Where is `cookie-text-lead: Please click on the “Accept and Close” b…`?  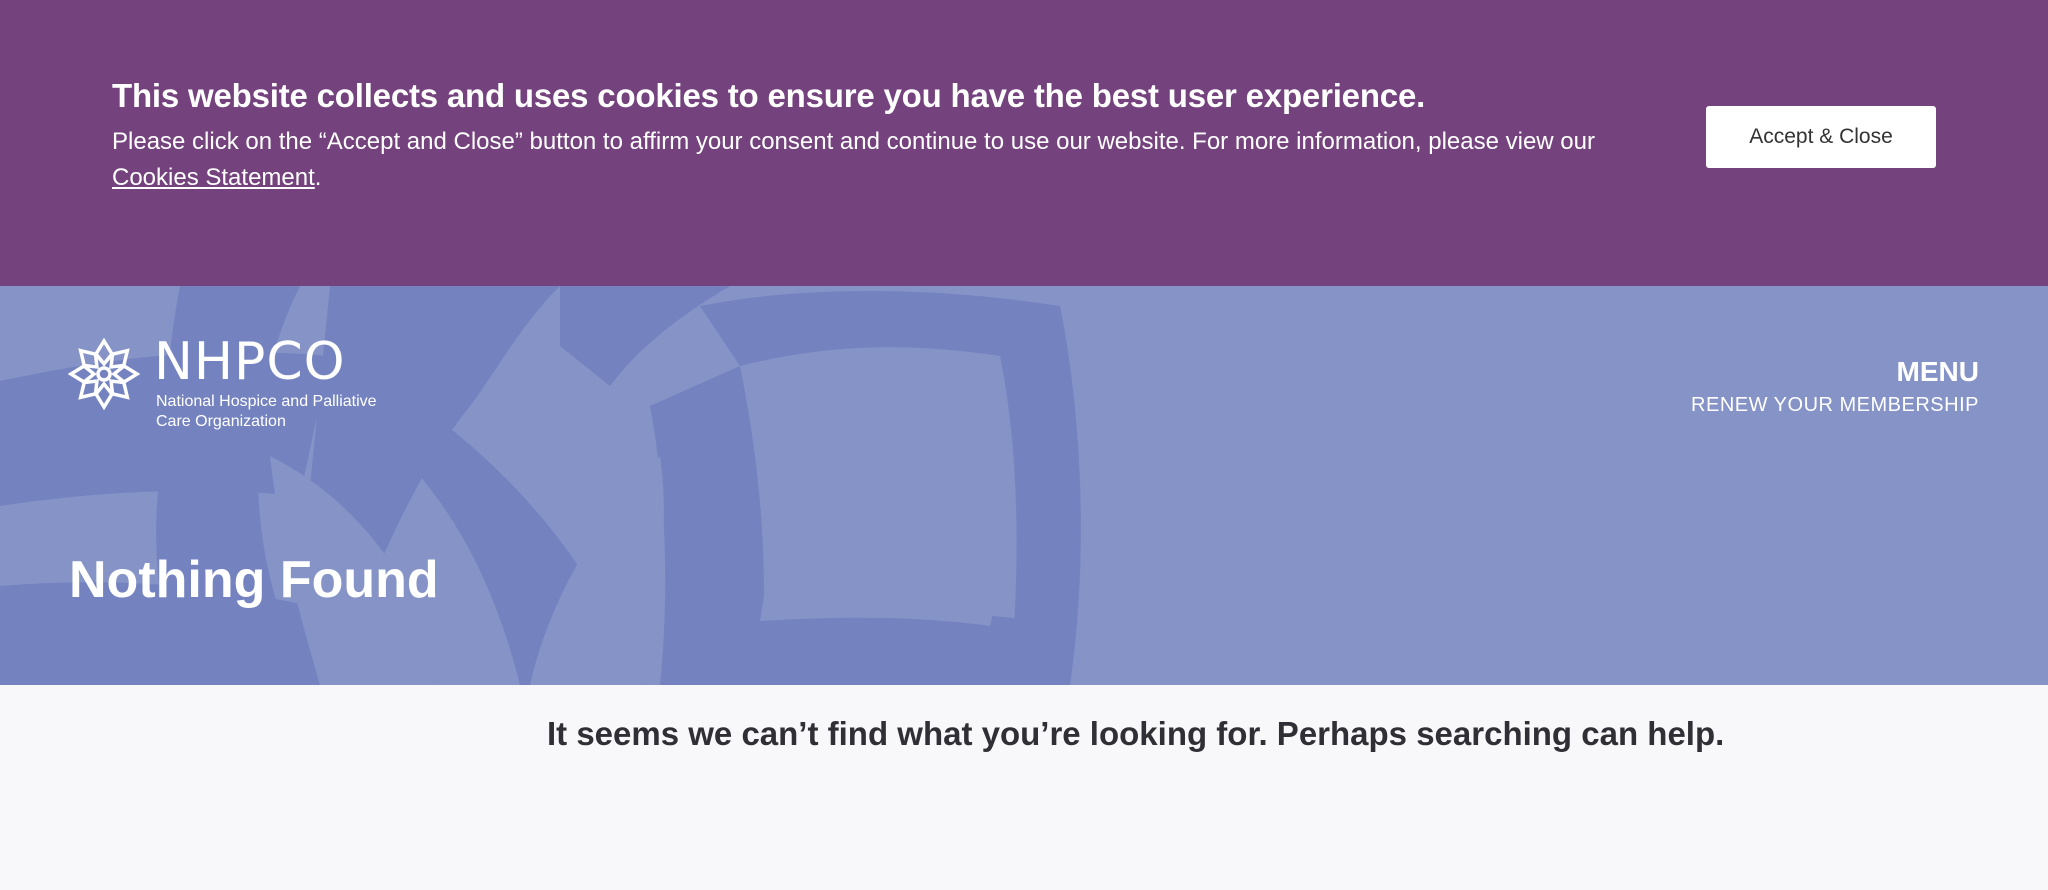 cookie-text-lead: Please click on the “Accept and Close” b… is located at coordinates (853, 141).